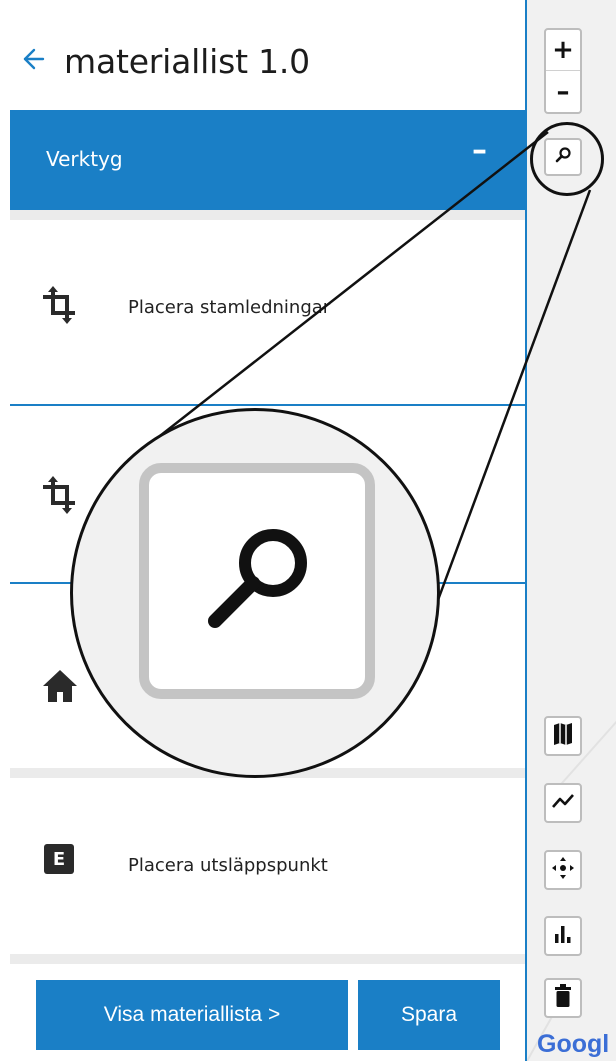 This screenshot has width=616, height=1061. Describe the element at coordinates (563, 50) in the screenshot. I see `zoom-in-button: +` at that location.